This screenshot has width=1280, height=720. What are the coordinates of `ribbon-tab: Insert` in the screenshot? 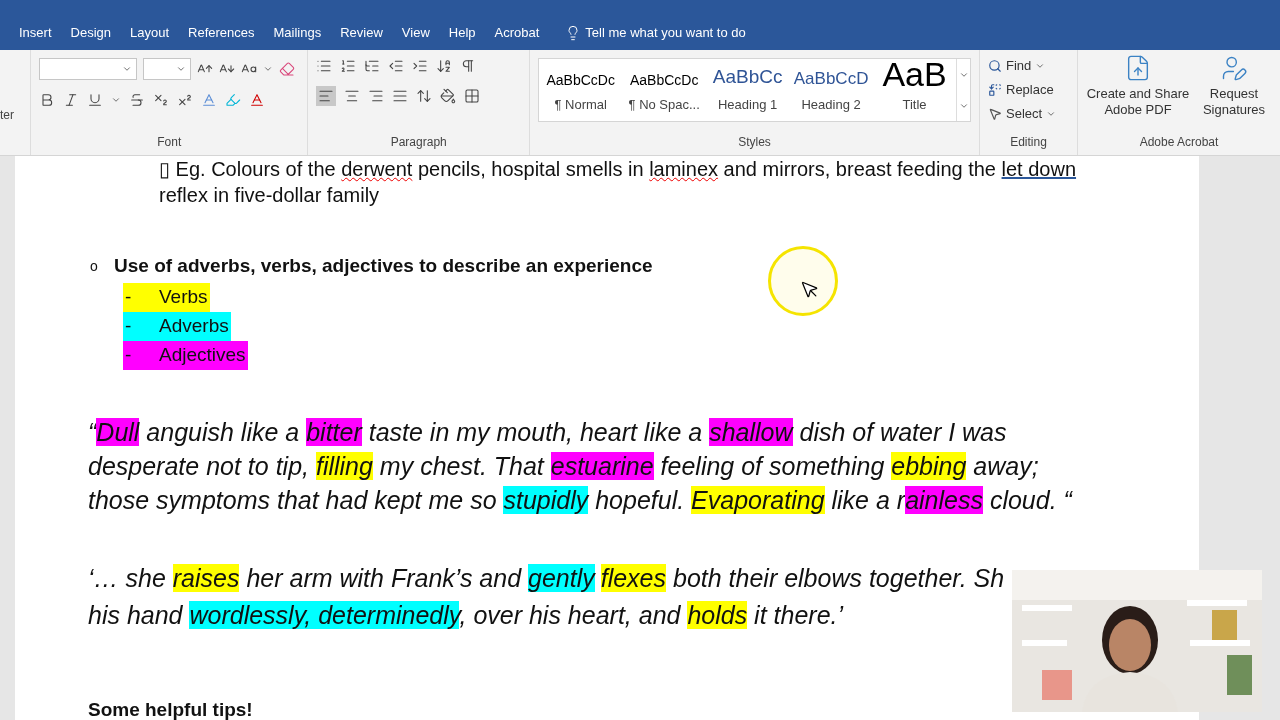 It's located at (35, 33).